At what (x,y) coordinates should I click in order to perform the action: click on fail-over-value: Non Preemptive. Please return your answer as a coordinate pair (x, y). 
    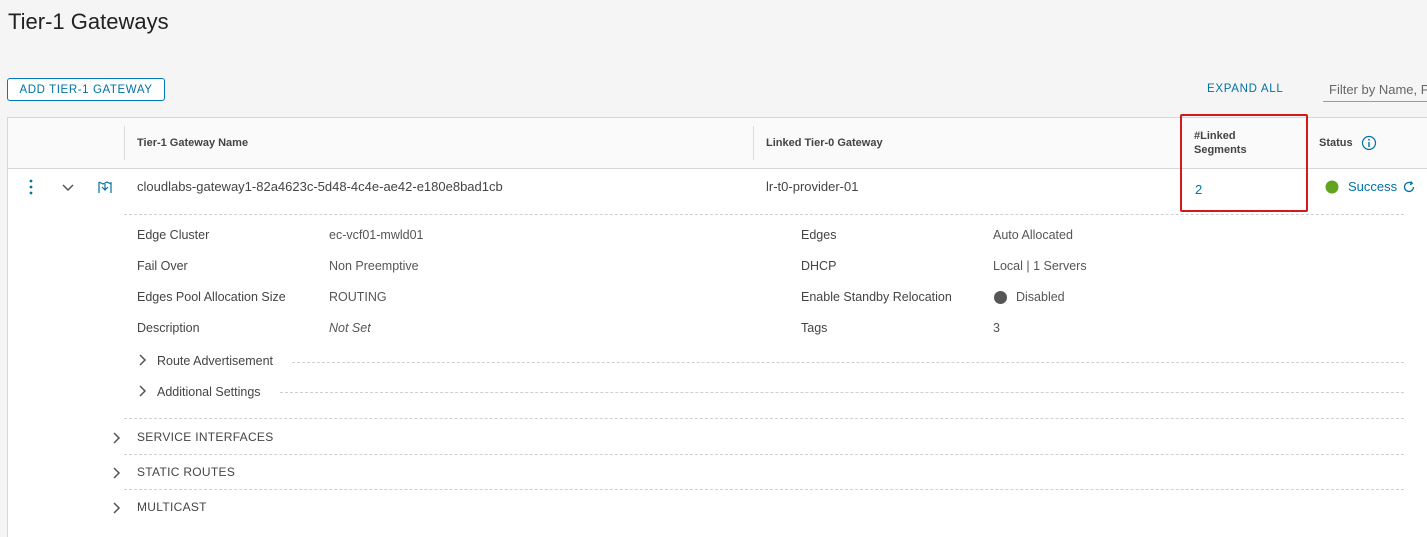
    Looking at the image, I should click on (374, 266).